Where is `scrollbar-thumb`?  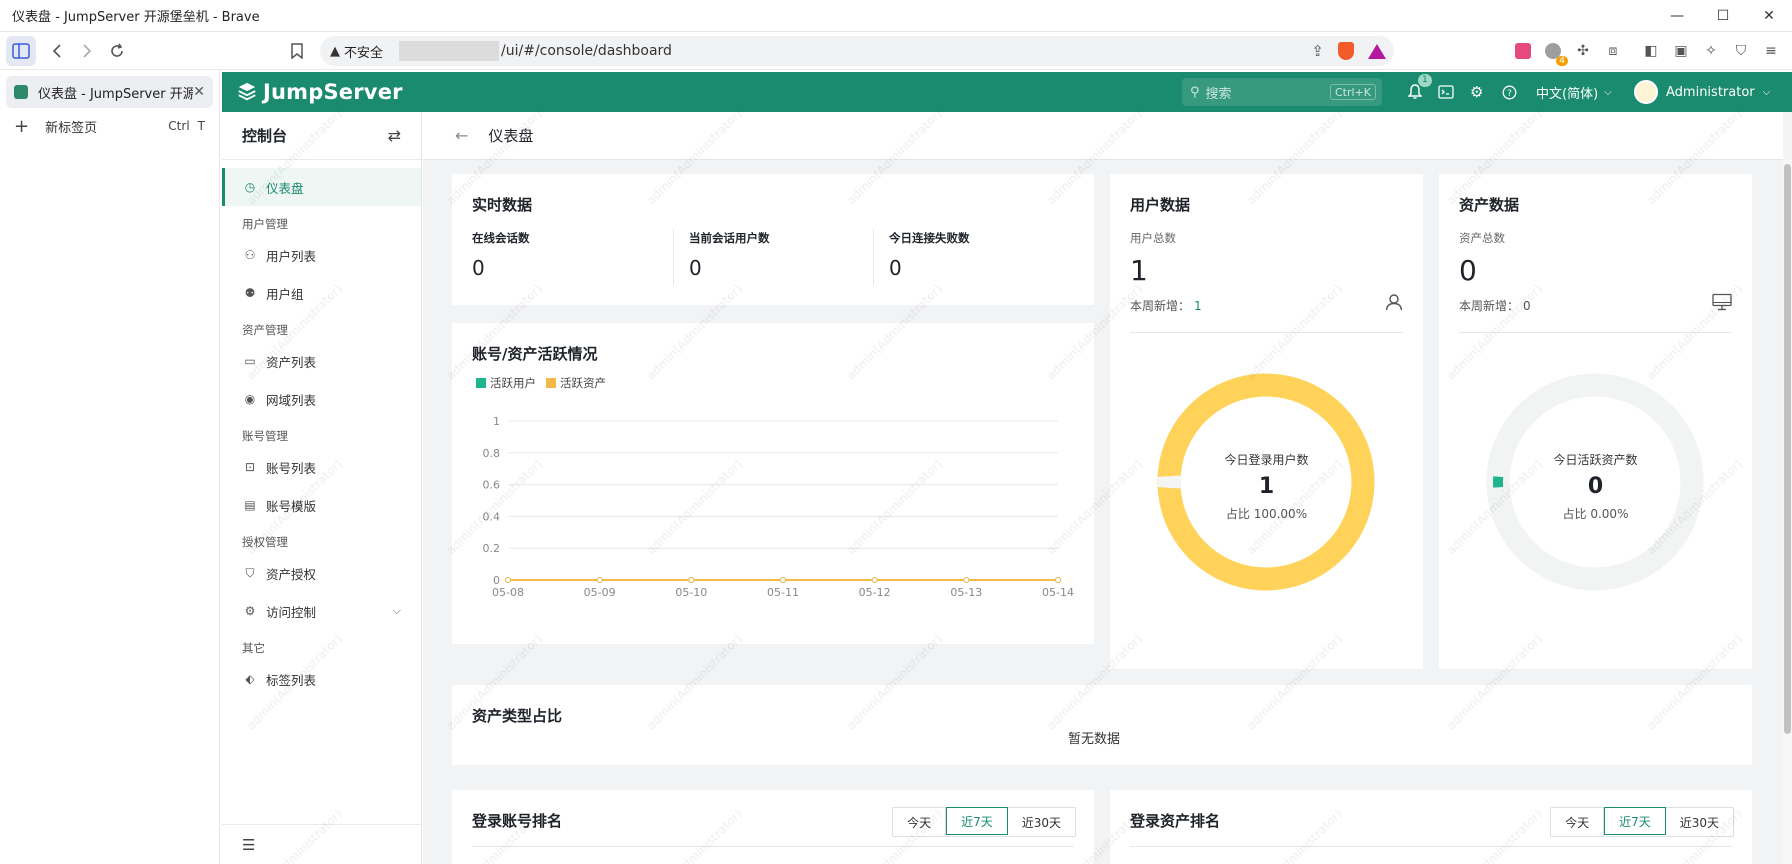 scrollbar-thumb is located at coordinates (1787, 449).